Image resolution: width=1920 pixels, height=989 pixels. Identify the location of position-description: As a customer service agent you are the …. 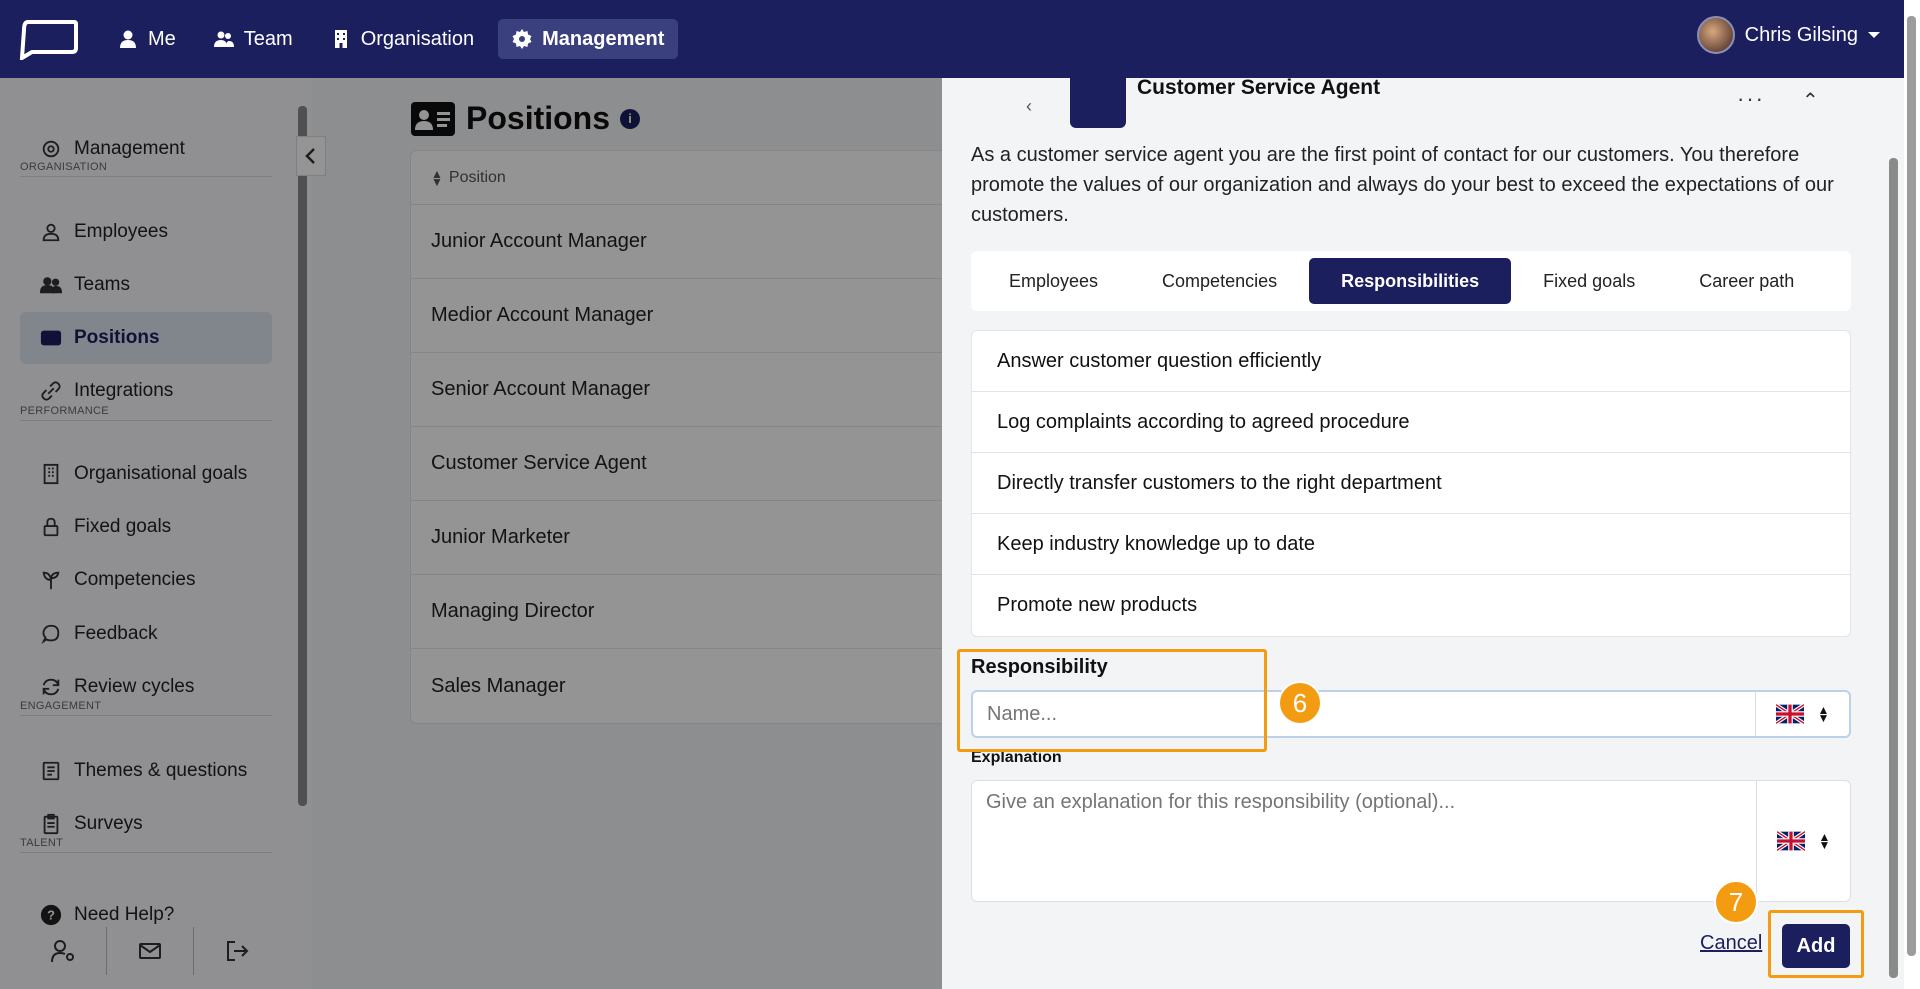
(1402, 185).